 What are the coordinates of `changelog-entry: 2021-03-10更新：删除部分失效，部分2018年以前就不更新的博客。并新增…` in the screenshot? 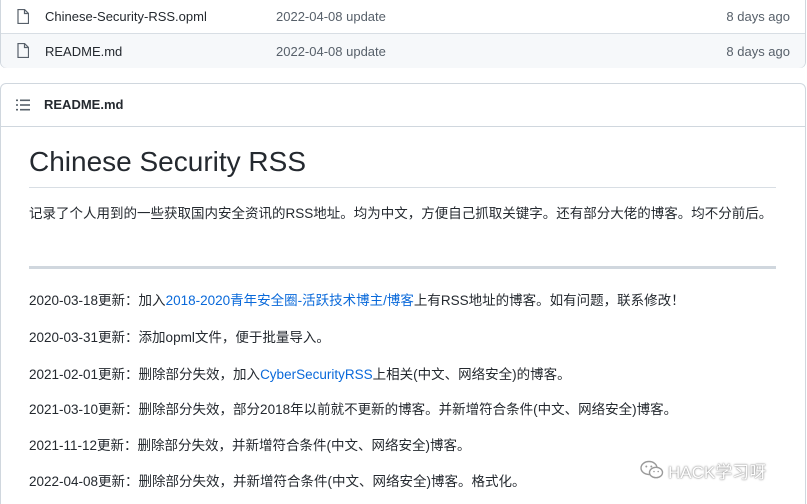 It's located at (409, 410).